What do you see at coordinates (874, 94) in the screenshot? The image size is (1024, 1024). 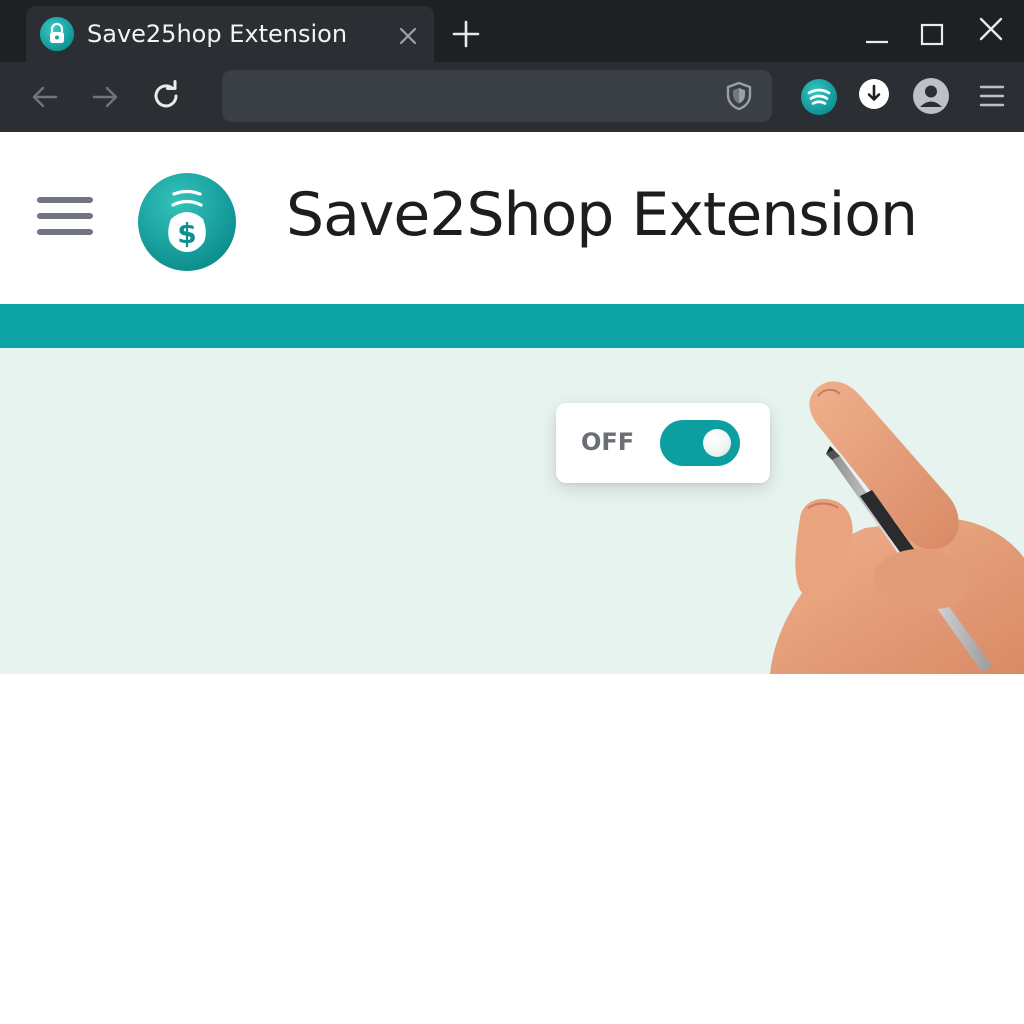 I see `download-icon` at bounding box center [874, 94].